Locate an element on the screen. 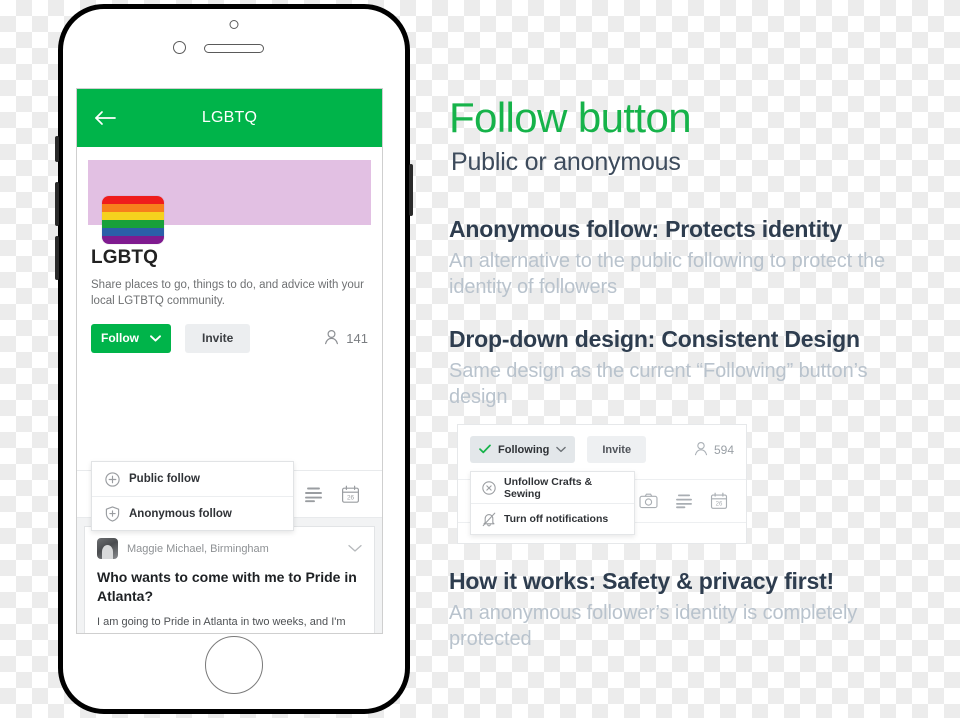 This screenshot has width=960, height=718. section-heading: Drop-down design: Consistent Design is located at coordinates (654, 339).